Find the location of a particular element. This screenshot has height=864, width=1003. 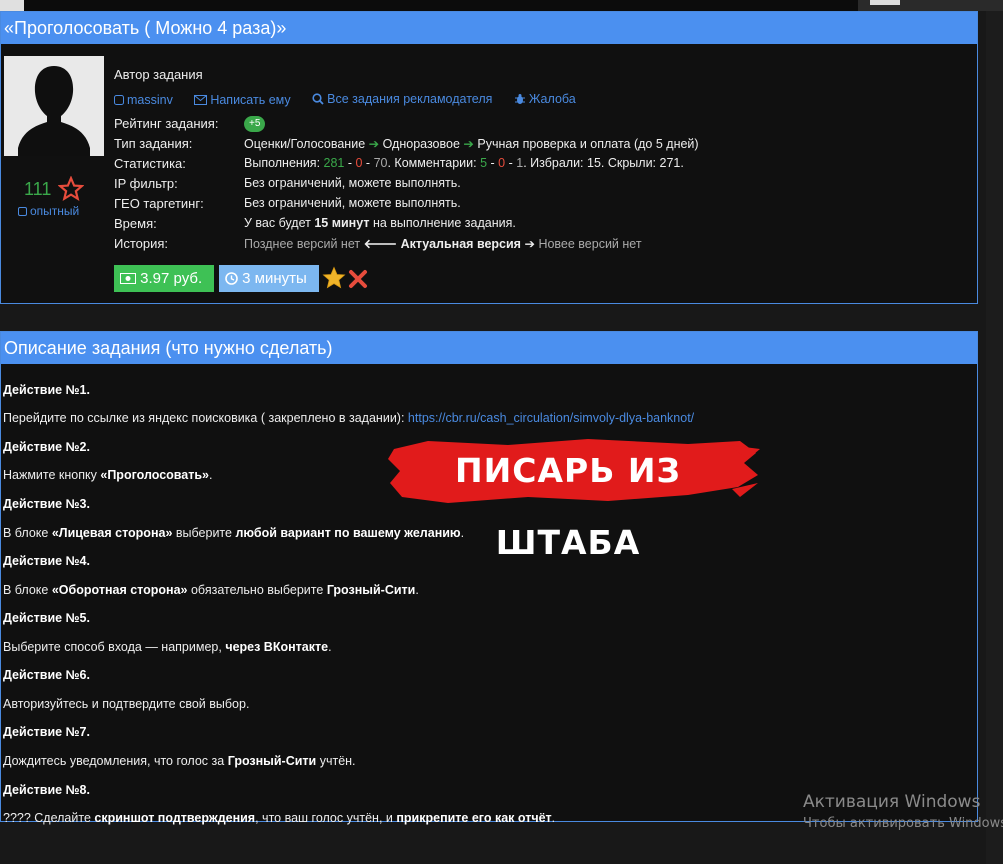

author-name: massinv is located at coordinates (150, 100).